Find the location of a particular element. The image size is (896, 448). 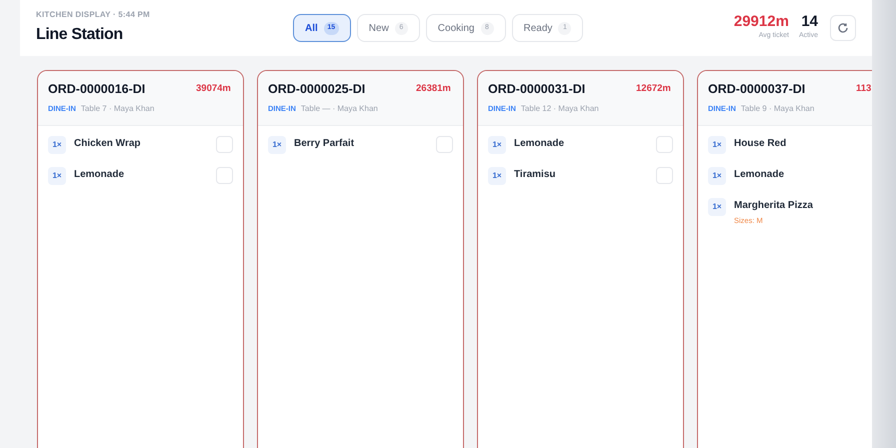

order-number: ORD-0000031-DI is located at coordinates (537, 89).